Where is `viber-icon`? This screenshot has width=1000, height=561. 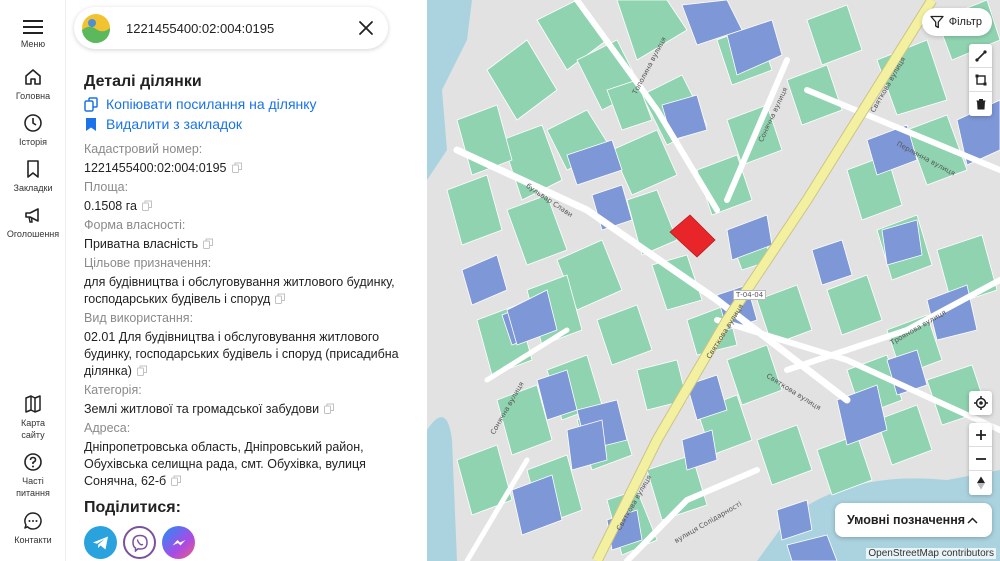
viber-icon is located at coordinates (139, 543).